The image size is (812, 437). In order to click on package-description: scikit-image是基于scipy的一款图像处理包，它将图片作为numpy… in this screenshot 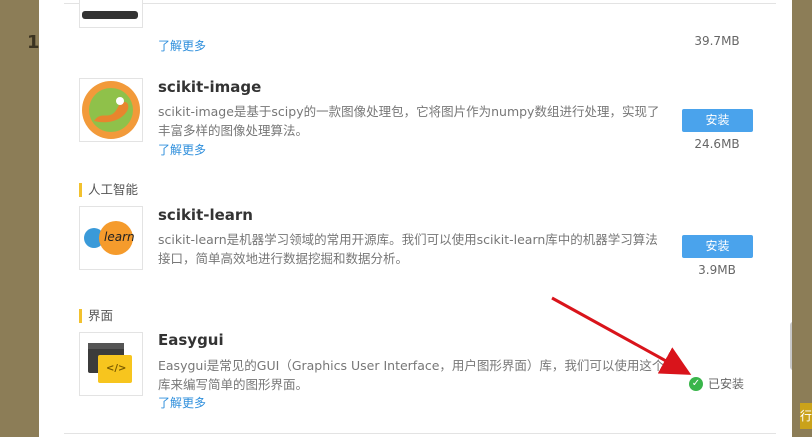, I will do `click(409, 121)`.